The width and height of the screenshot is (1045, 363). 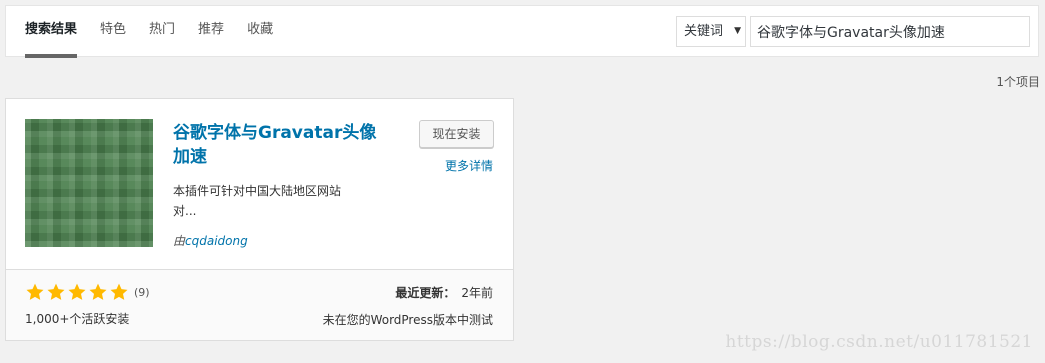 I want to click on last-updated-label: 最近更新：, so click(x=425, y=293).